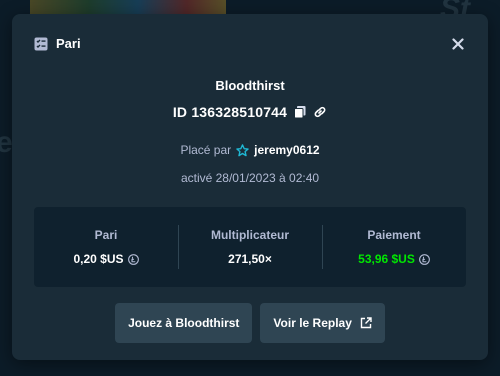  Describe the element at coordinates (394, 235) in the screenshot. I see `stat-label: Paiement` at that location.